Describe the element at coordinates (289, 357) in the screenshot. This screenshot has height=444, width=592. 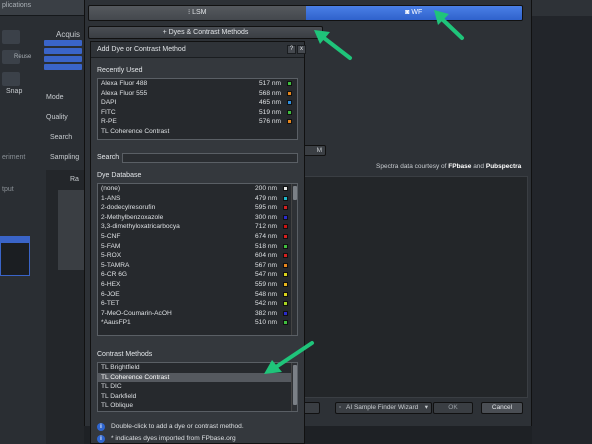
I see `arrow-to-coherence-icon` at that location.